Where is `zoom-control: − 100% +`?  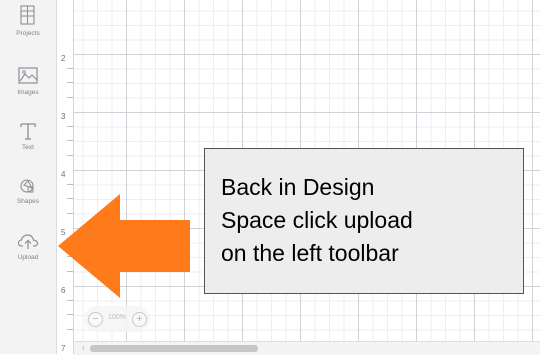
zoom-control: − 100% + is located at coordinates (117, 319).